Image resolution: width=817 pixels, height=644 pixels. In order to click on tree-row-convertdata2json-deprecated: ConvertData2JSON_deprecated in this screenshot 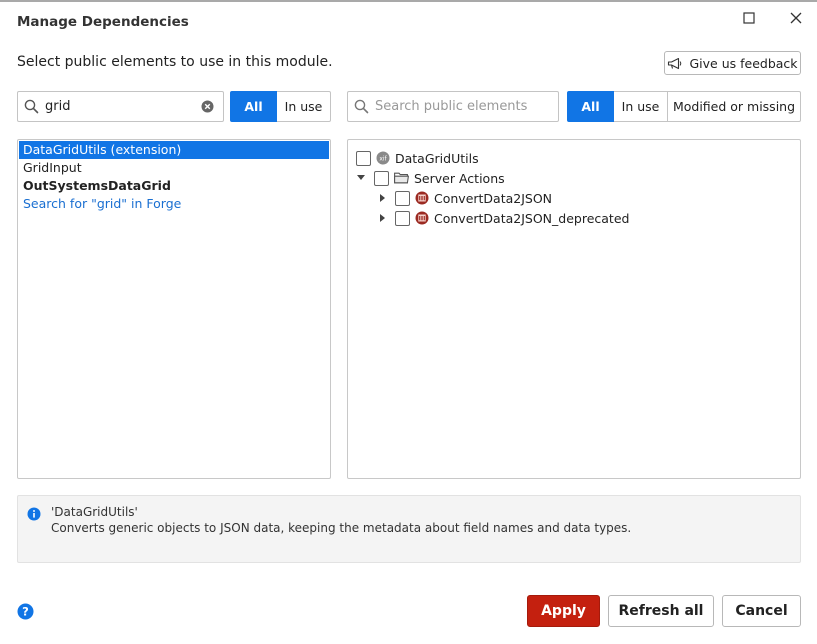, I will do `click(503, 218)`.